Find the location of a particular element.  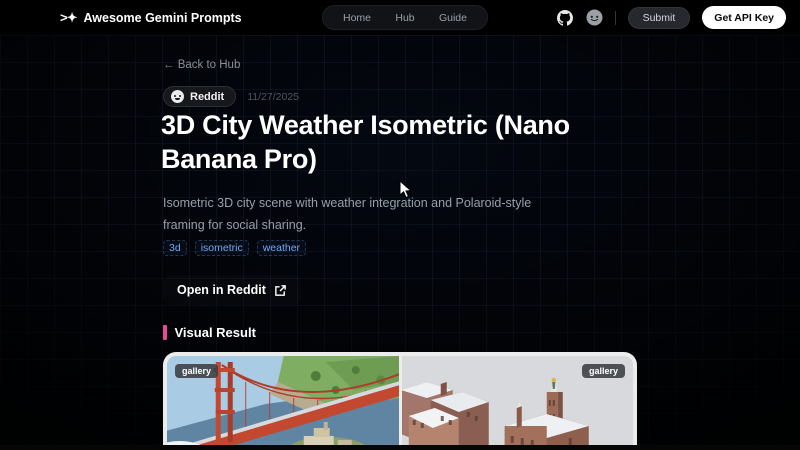

header-actions: Submit Get API Key is located at coordinates (671, 17).